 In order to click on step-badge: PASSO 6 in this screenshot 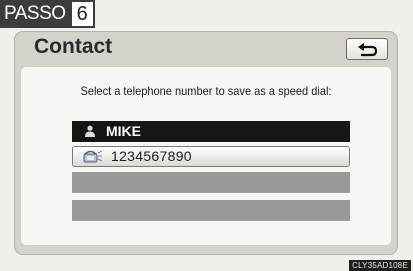, I will do `click(47, 14)`.